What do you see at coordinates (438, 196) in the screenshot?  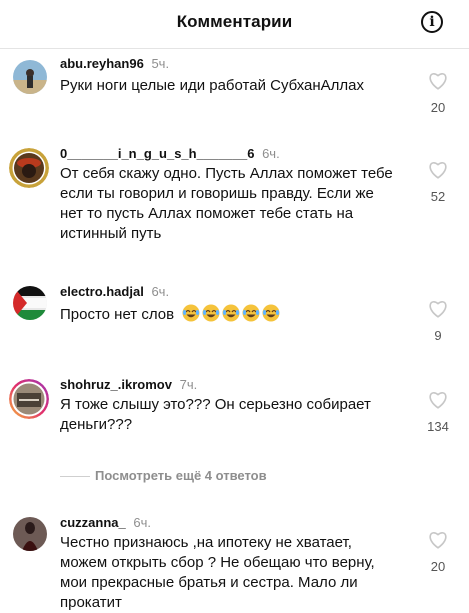 I see `like-count: 52` at bounding box center [438, 196].